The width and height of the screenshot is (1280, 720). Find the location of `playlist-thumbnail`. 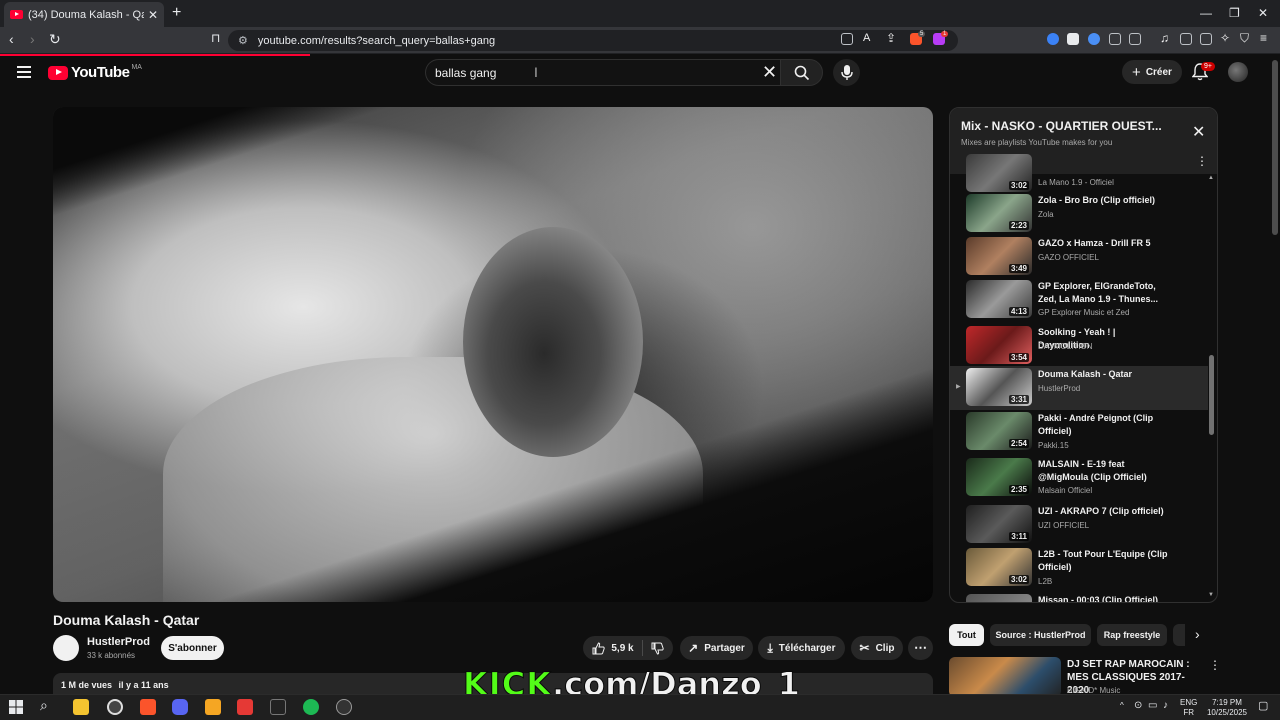

playlist-thumbnail is located at coordinates (999, 598).